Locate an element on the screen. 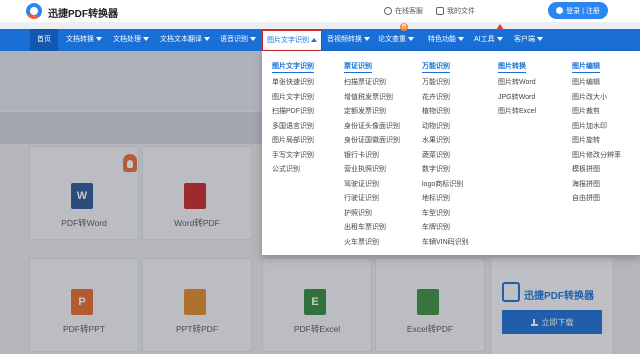  nav-voice-recognition: 语音识别 is located at coordinates (238, 40).